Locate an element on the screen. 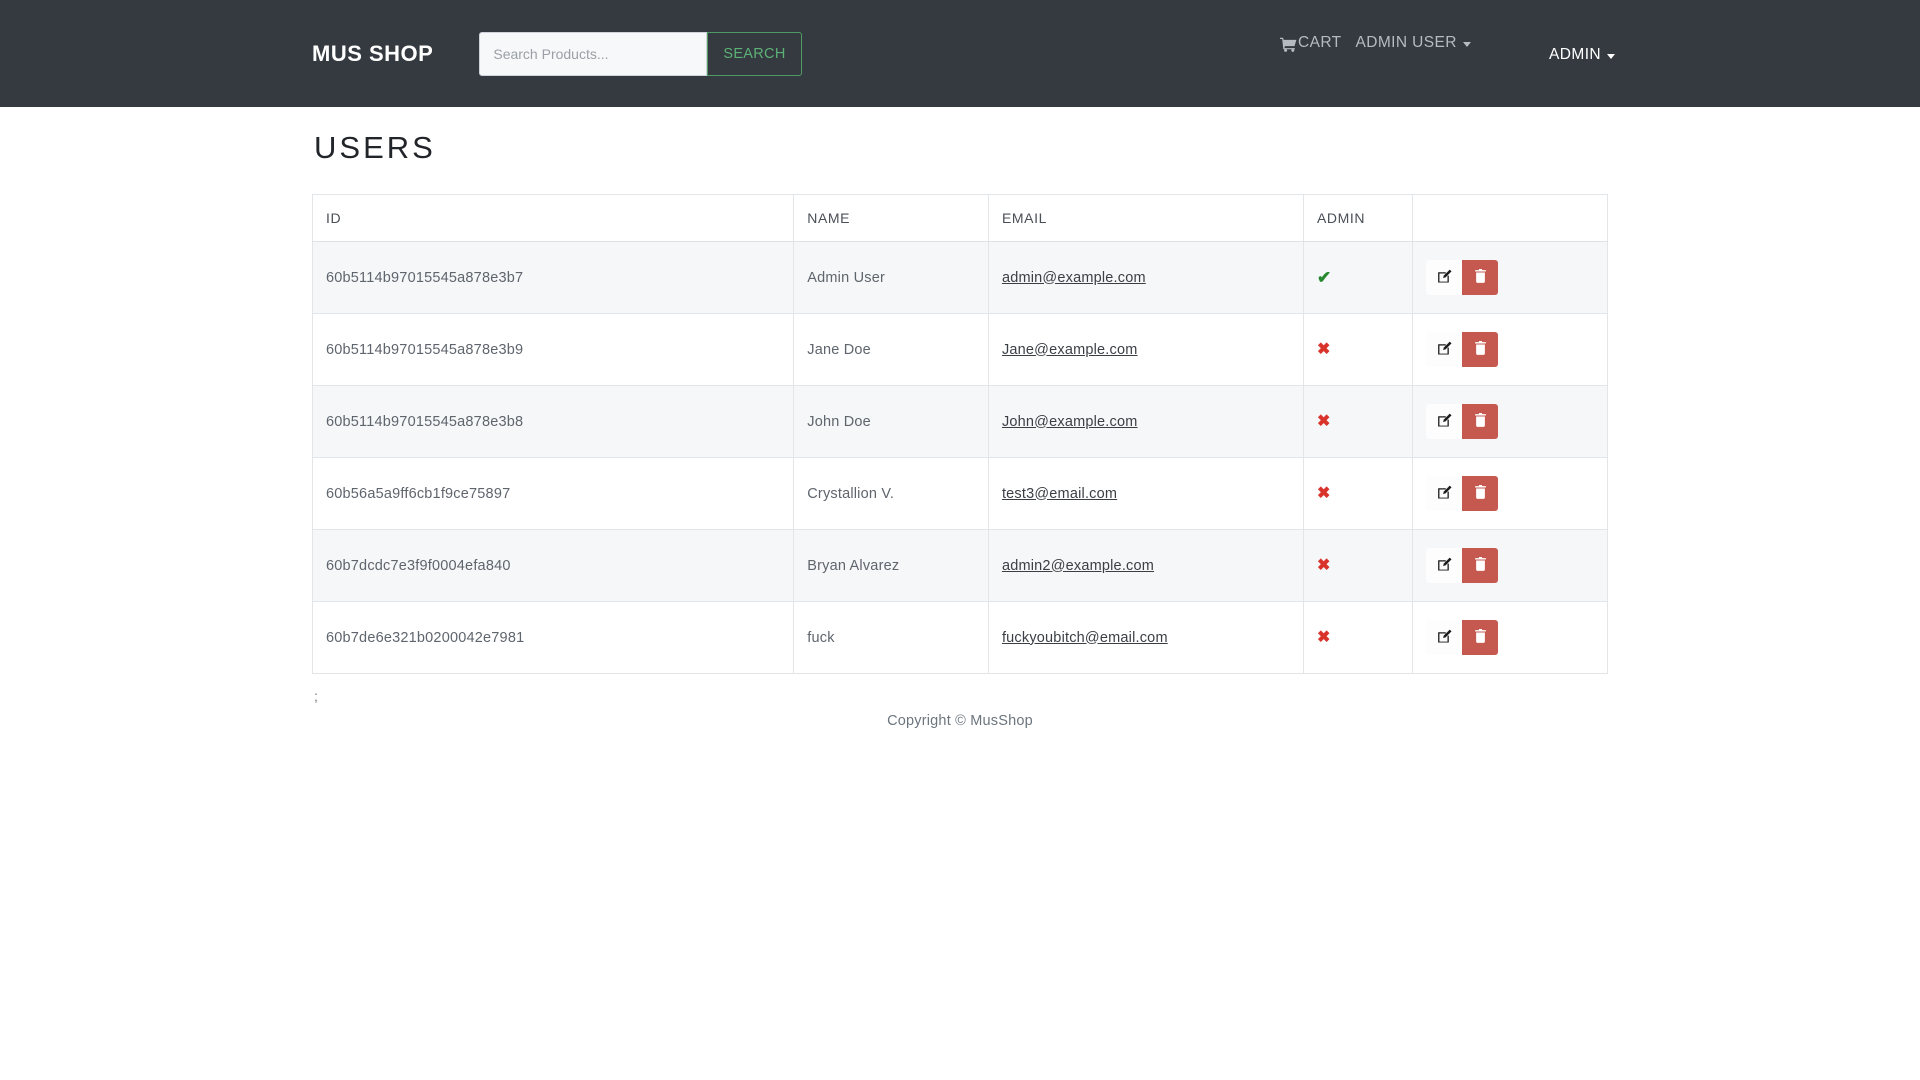  cell-user-email: admin@example.com is located at coordinates (1145, 277).